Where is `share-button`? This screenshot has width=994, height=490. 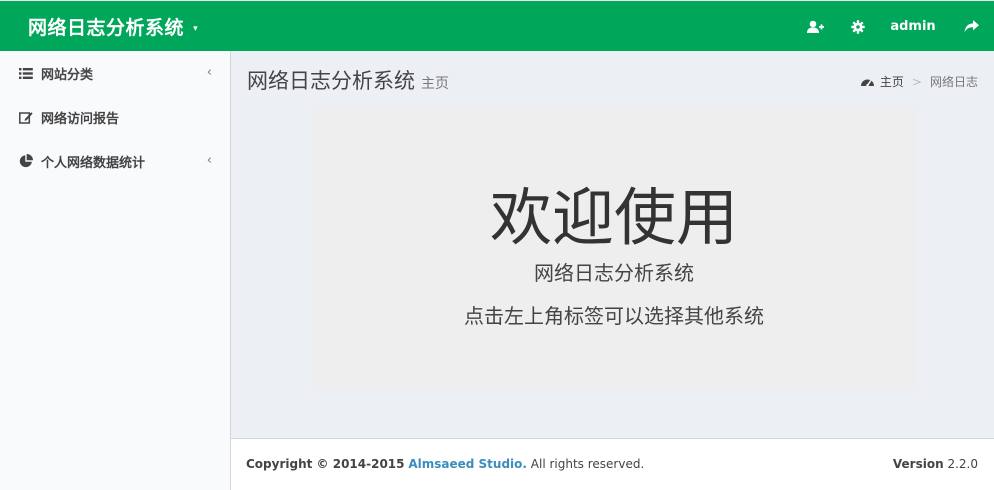
share-button is located at coordinates (971, 26).